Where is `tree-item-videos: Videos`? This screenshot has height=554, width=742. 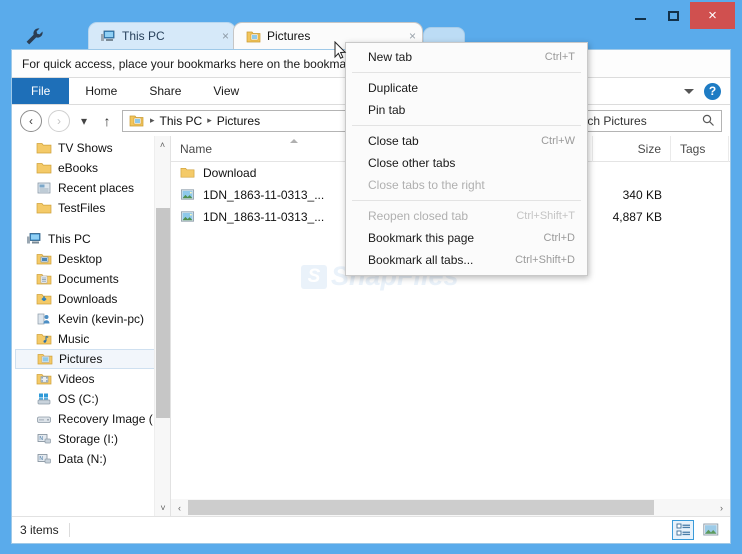 tree-item-videos: Videos is located at coordinates (91, 379).